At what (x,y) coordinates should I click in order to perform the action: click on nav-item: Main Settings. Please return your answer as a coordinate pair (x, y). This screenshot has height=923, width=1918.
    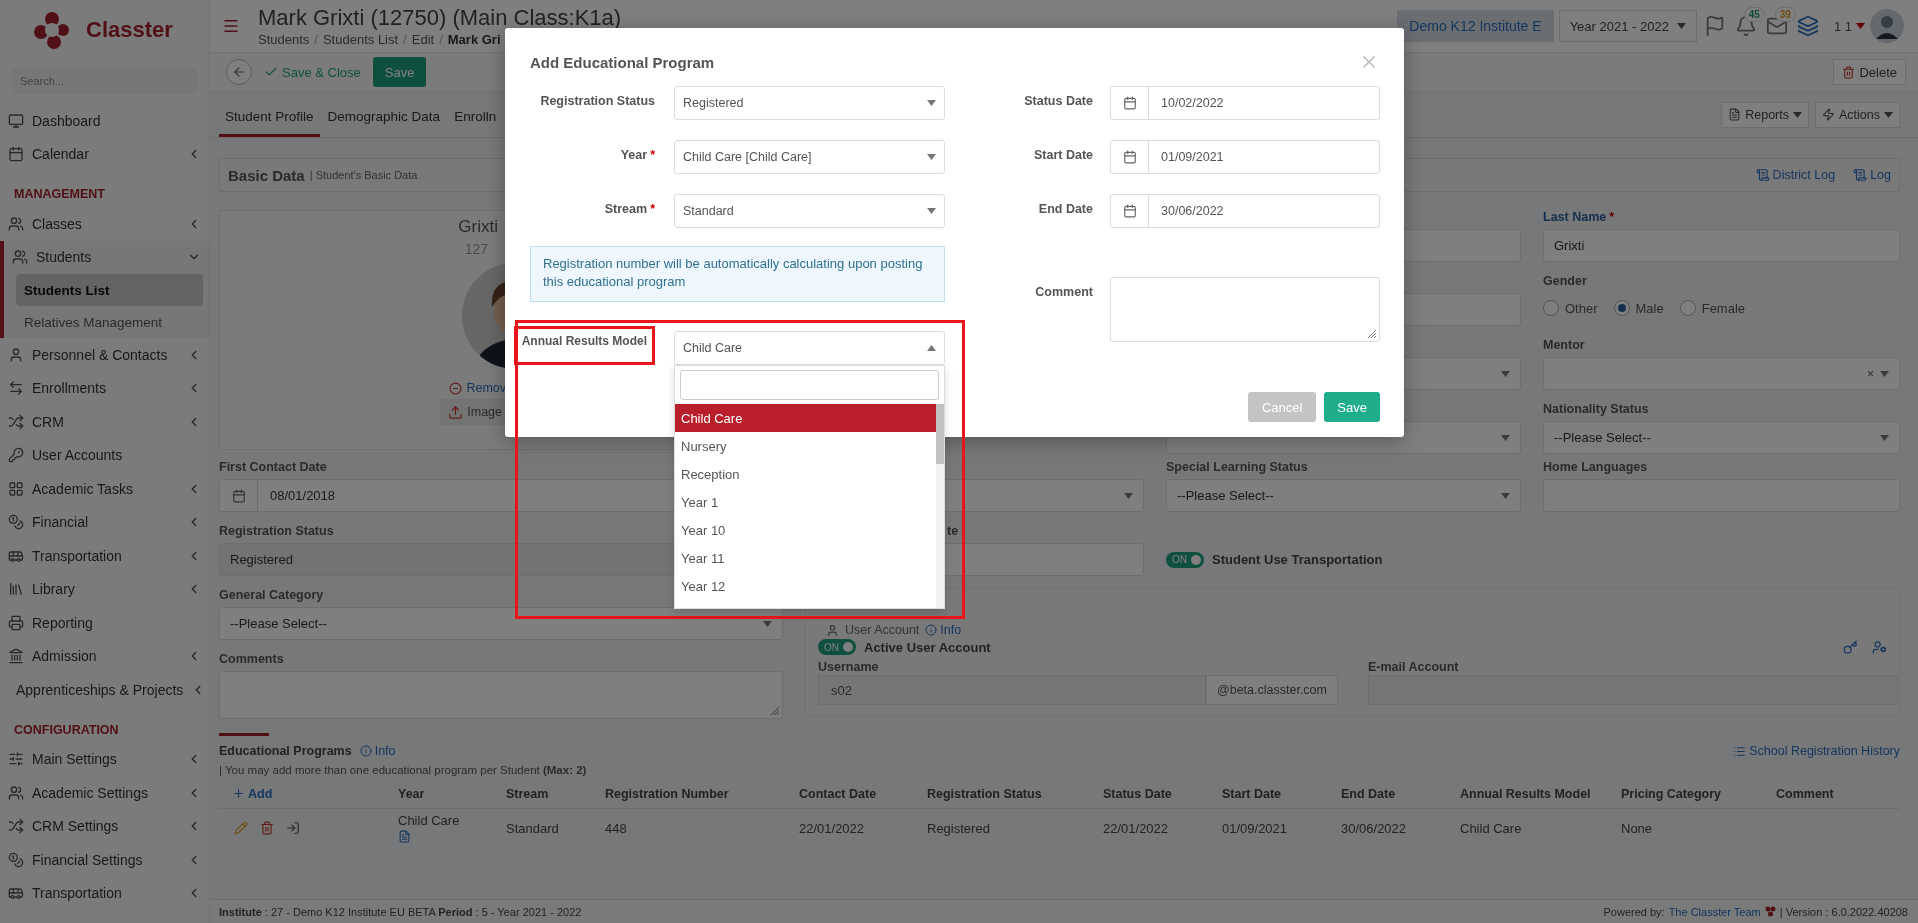
    Looking at the image, I should click on (104, 759).